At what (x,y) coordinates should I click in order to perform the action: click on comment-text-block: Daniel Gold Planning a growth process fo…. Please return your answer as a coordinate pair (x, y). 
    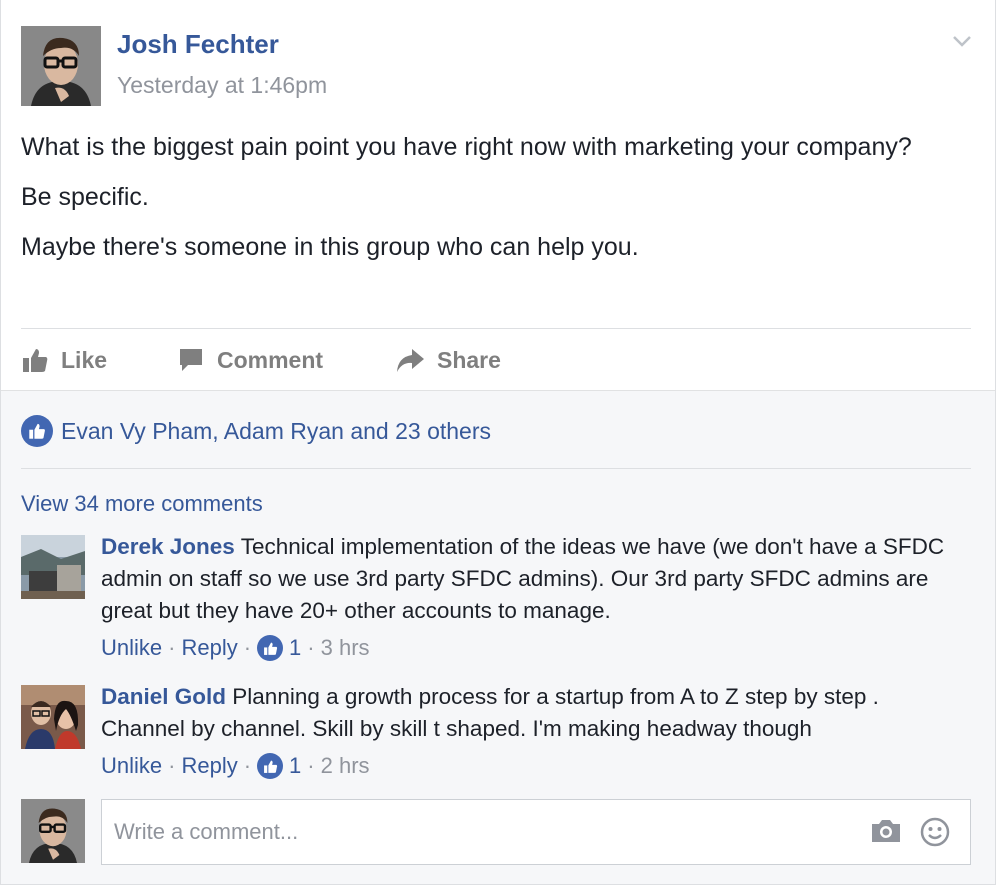
    Looking at the image, I should click on (528, 713).